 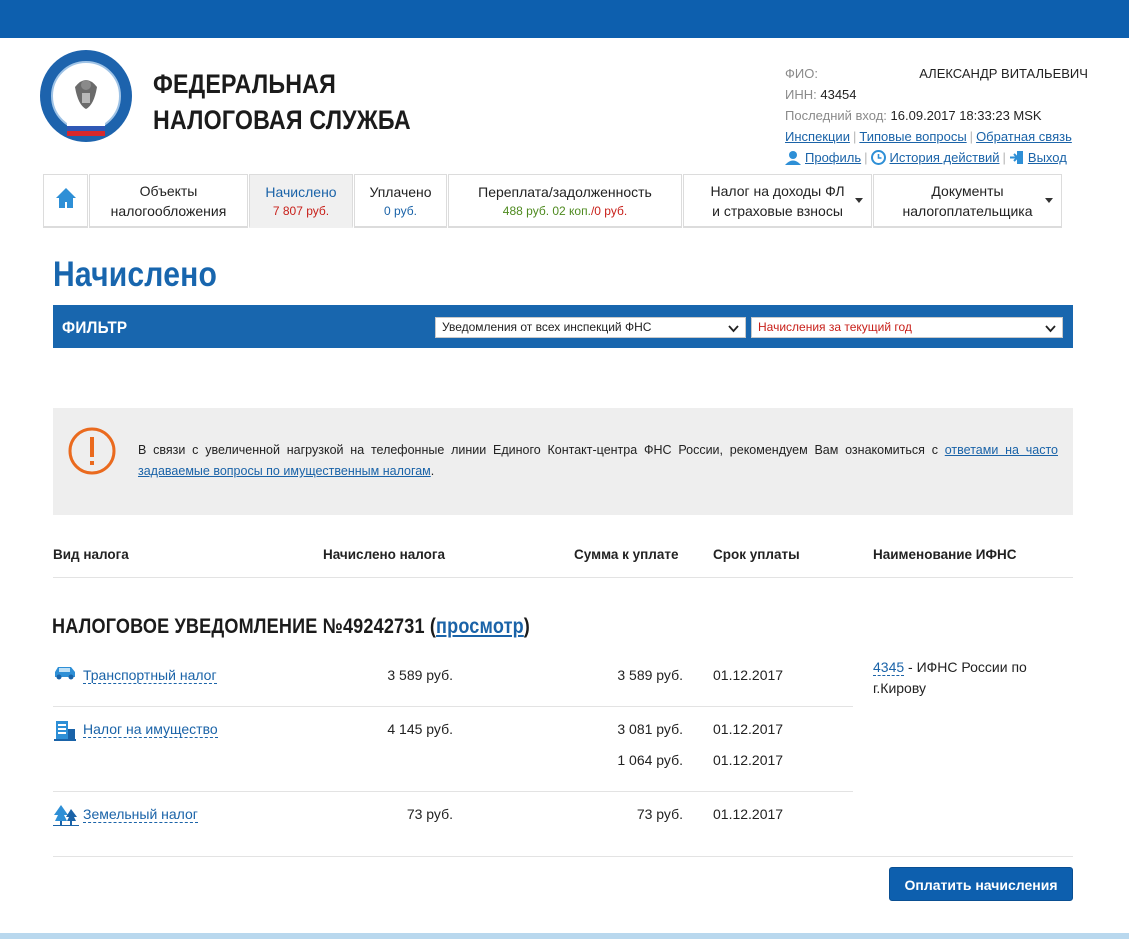 What do you see at coordinates (65, 732) in the screenshot?
I see `building-icon` at bounding box center [65, 732].